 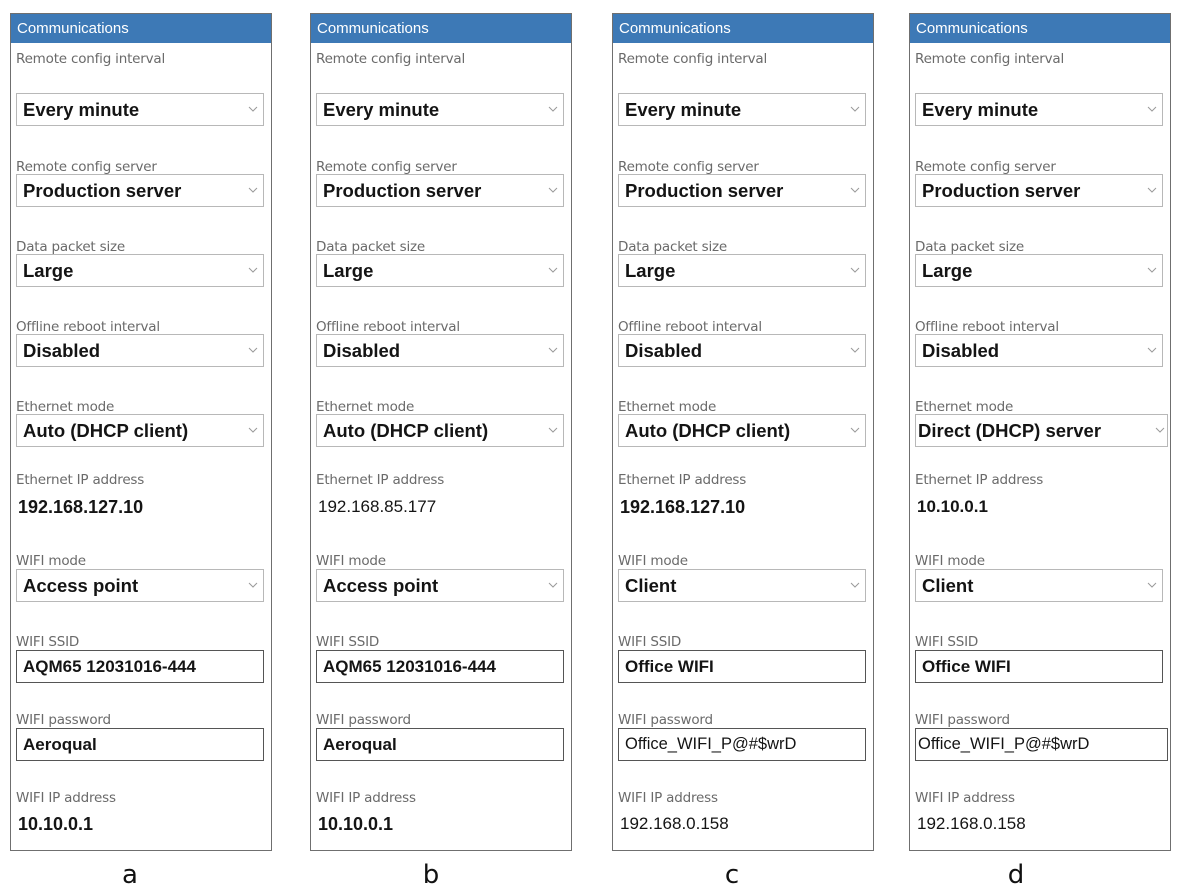 What do you see at coordinates (60, 744) in the screenshot?
I see `wifi-password-value: Aeroqual` at bounding box center [60, 744].